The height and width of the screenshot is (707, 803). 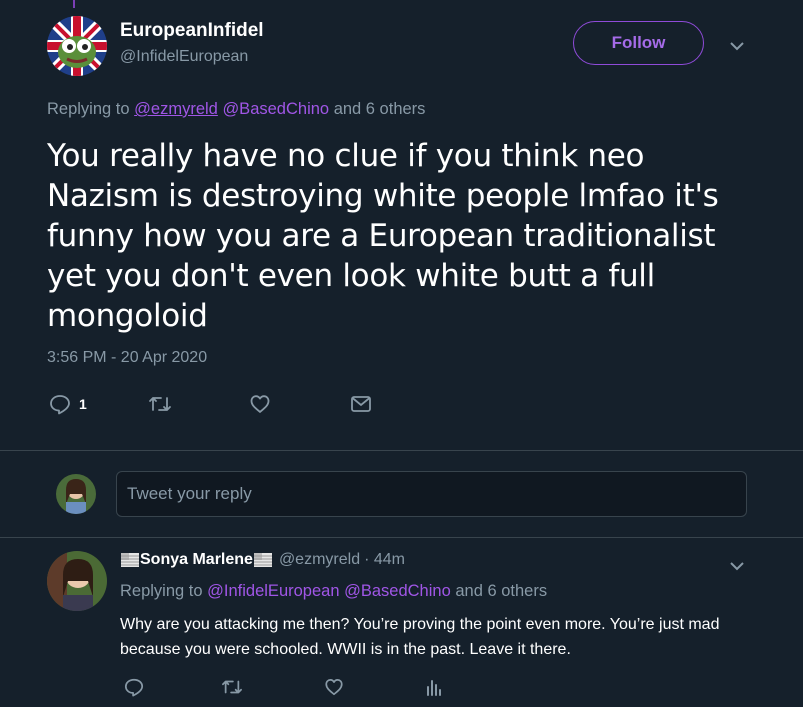 What do you see at coordinates (384, 560) in the screenshot?
I see `tweet-time: · 44m` at bounding box center [384, 560].